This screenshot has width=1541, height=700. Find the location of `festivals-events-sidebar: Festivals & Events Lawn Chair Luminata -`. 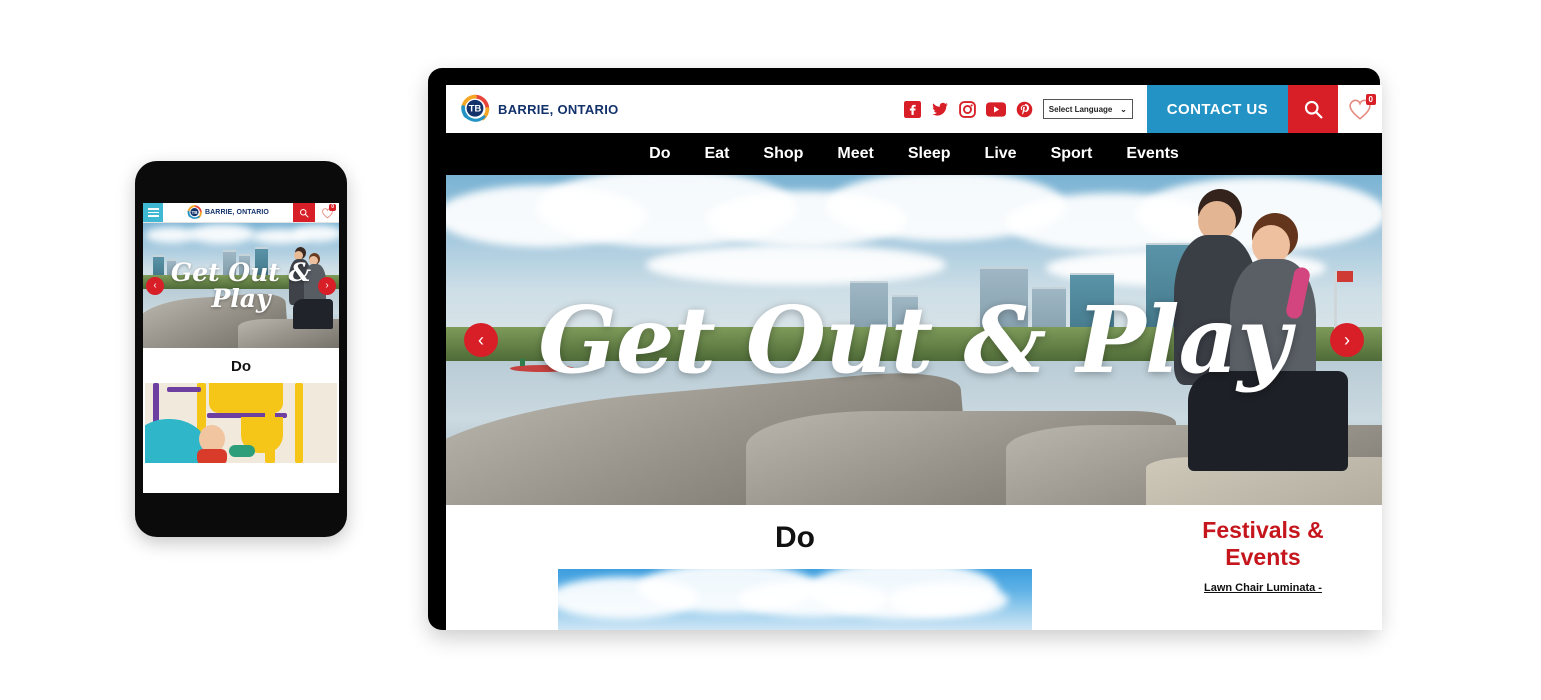

festivals-events-sidebar: Festivals & Events Lawn Chair Luminata - is located at coordinates (1263, 567).